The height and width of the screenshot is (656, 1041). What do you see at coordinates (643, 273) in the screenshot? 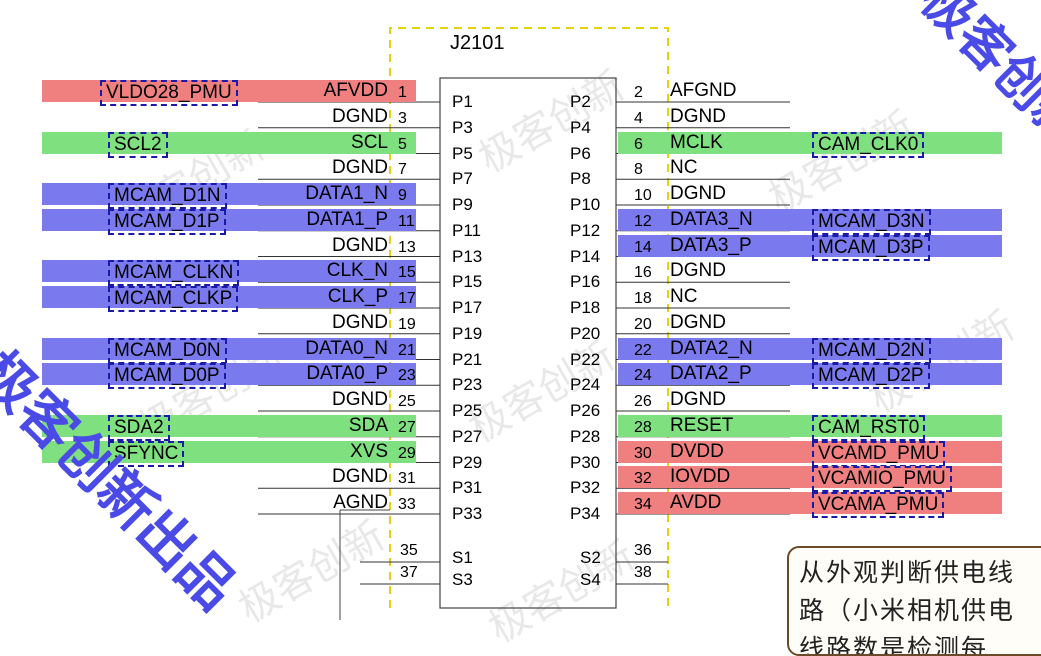
I see `pin-number: 16` at bounding box center [643, 273].